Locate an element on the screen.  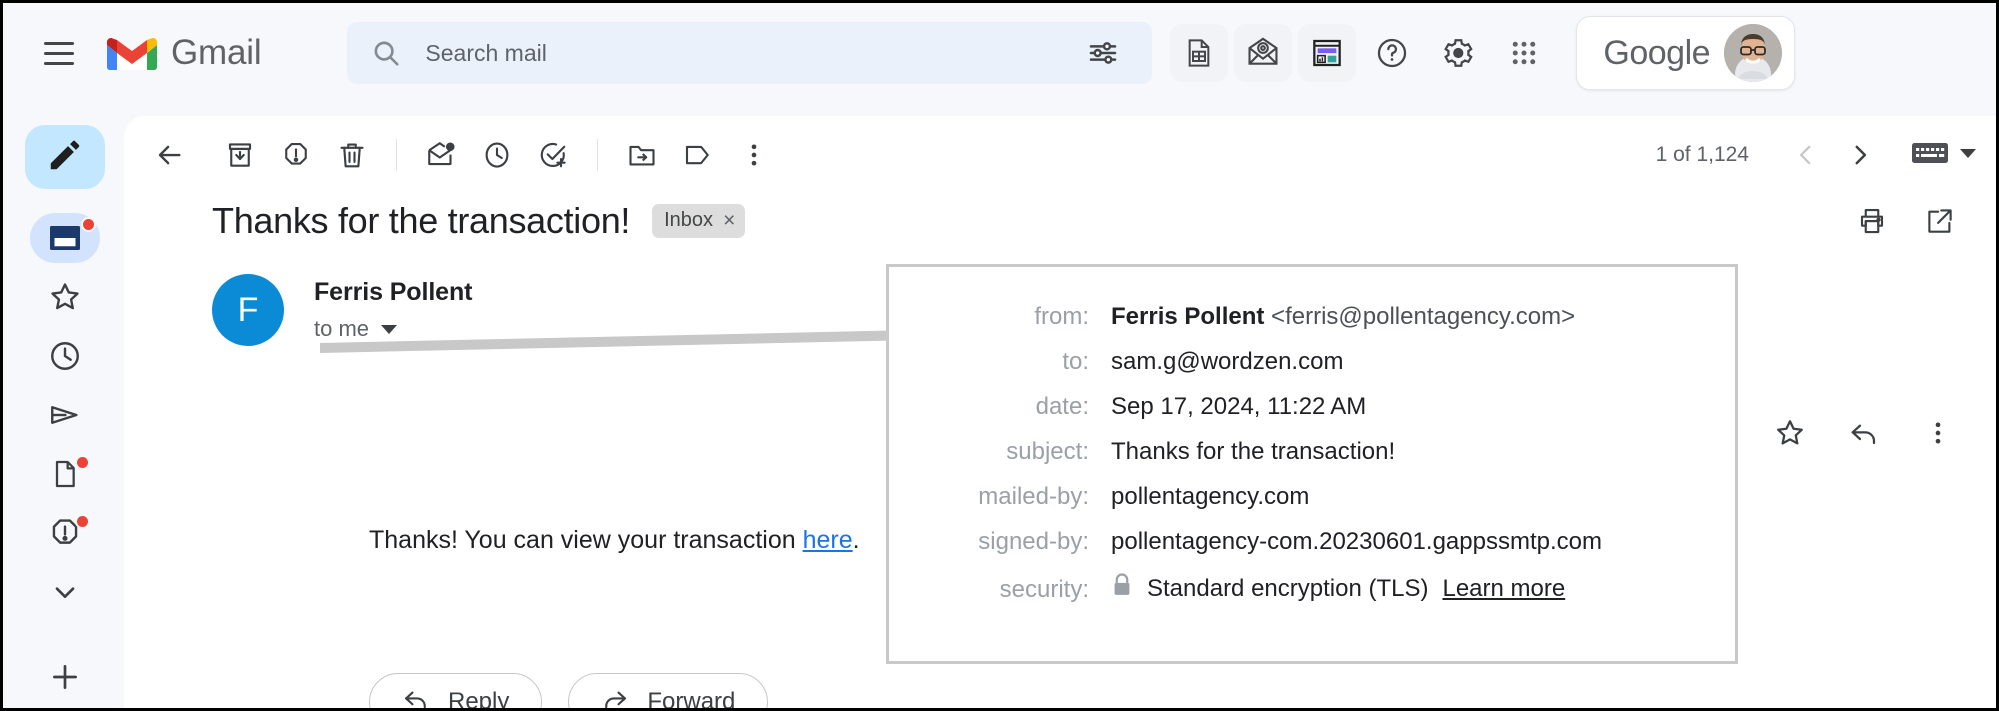
details-label-from: from: is located at coordinates (1061, 316).